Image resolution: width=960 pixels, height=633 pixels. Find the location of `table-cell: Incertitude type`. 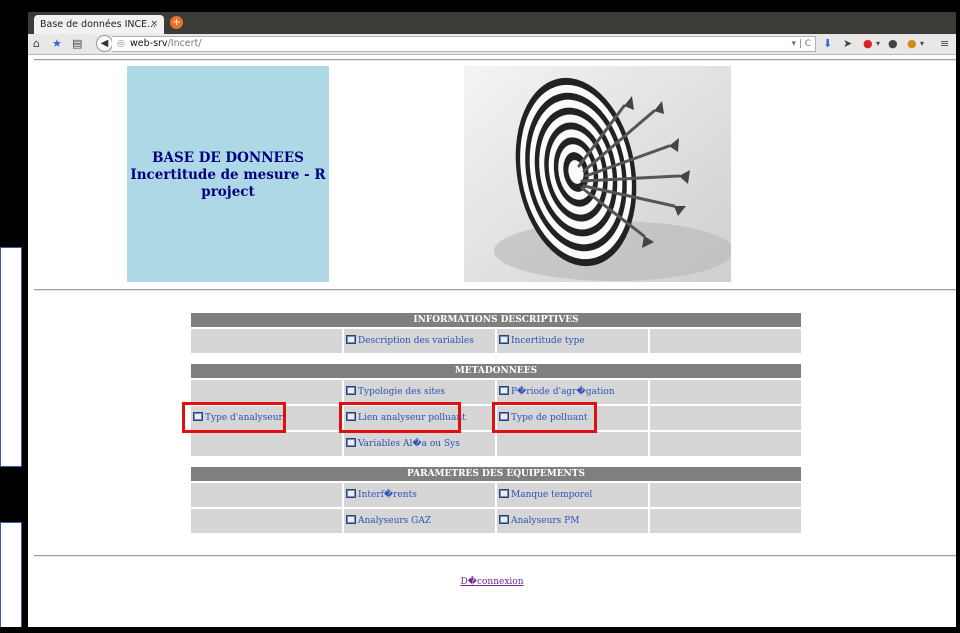

table-cell: Incertitude type is located at coordinates (572, 341).